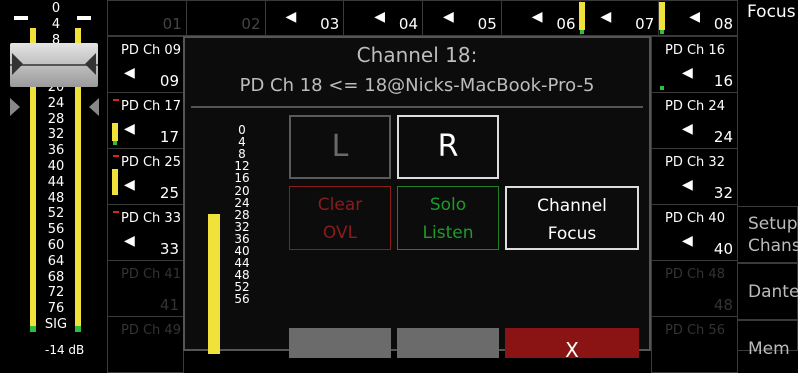 This screenshot has width=798, height=373. What do you see at coordinates (56, 24) in the screenshot?
I see `master-scale-tick: 4` at bounding box center [56, 24].